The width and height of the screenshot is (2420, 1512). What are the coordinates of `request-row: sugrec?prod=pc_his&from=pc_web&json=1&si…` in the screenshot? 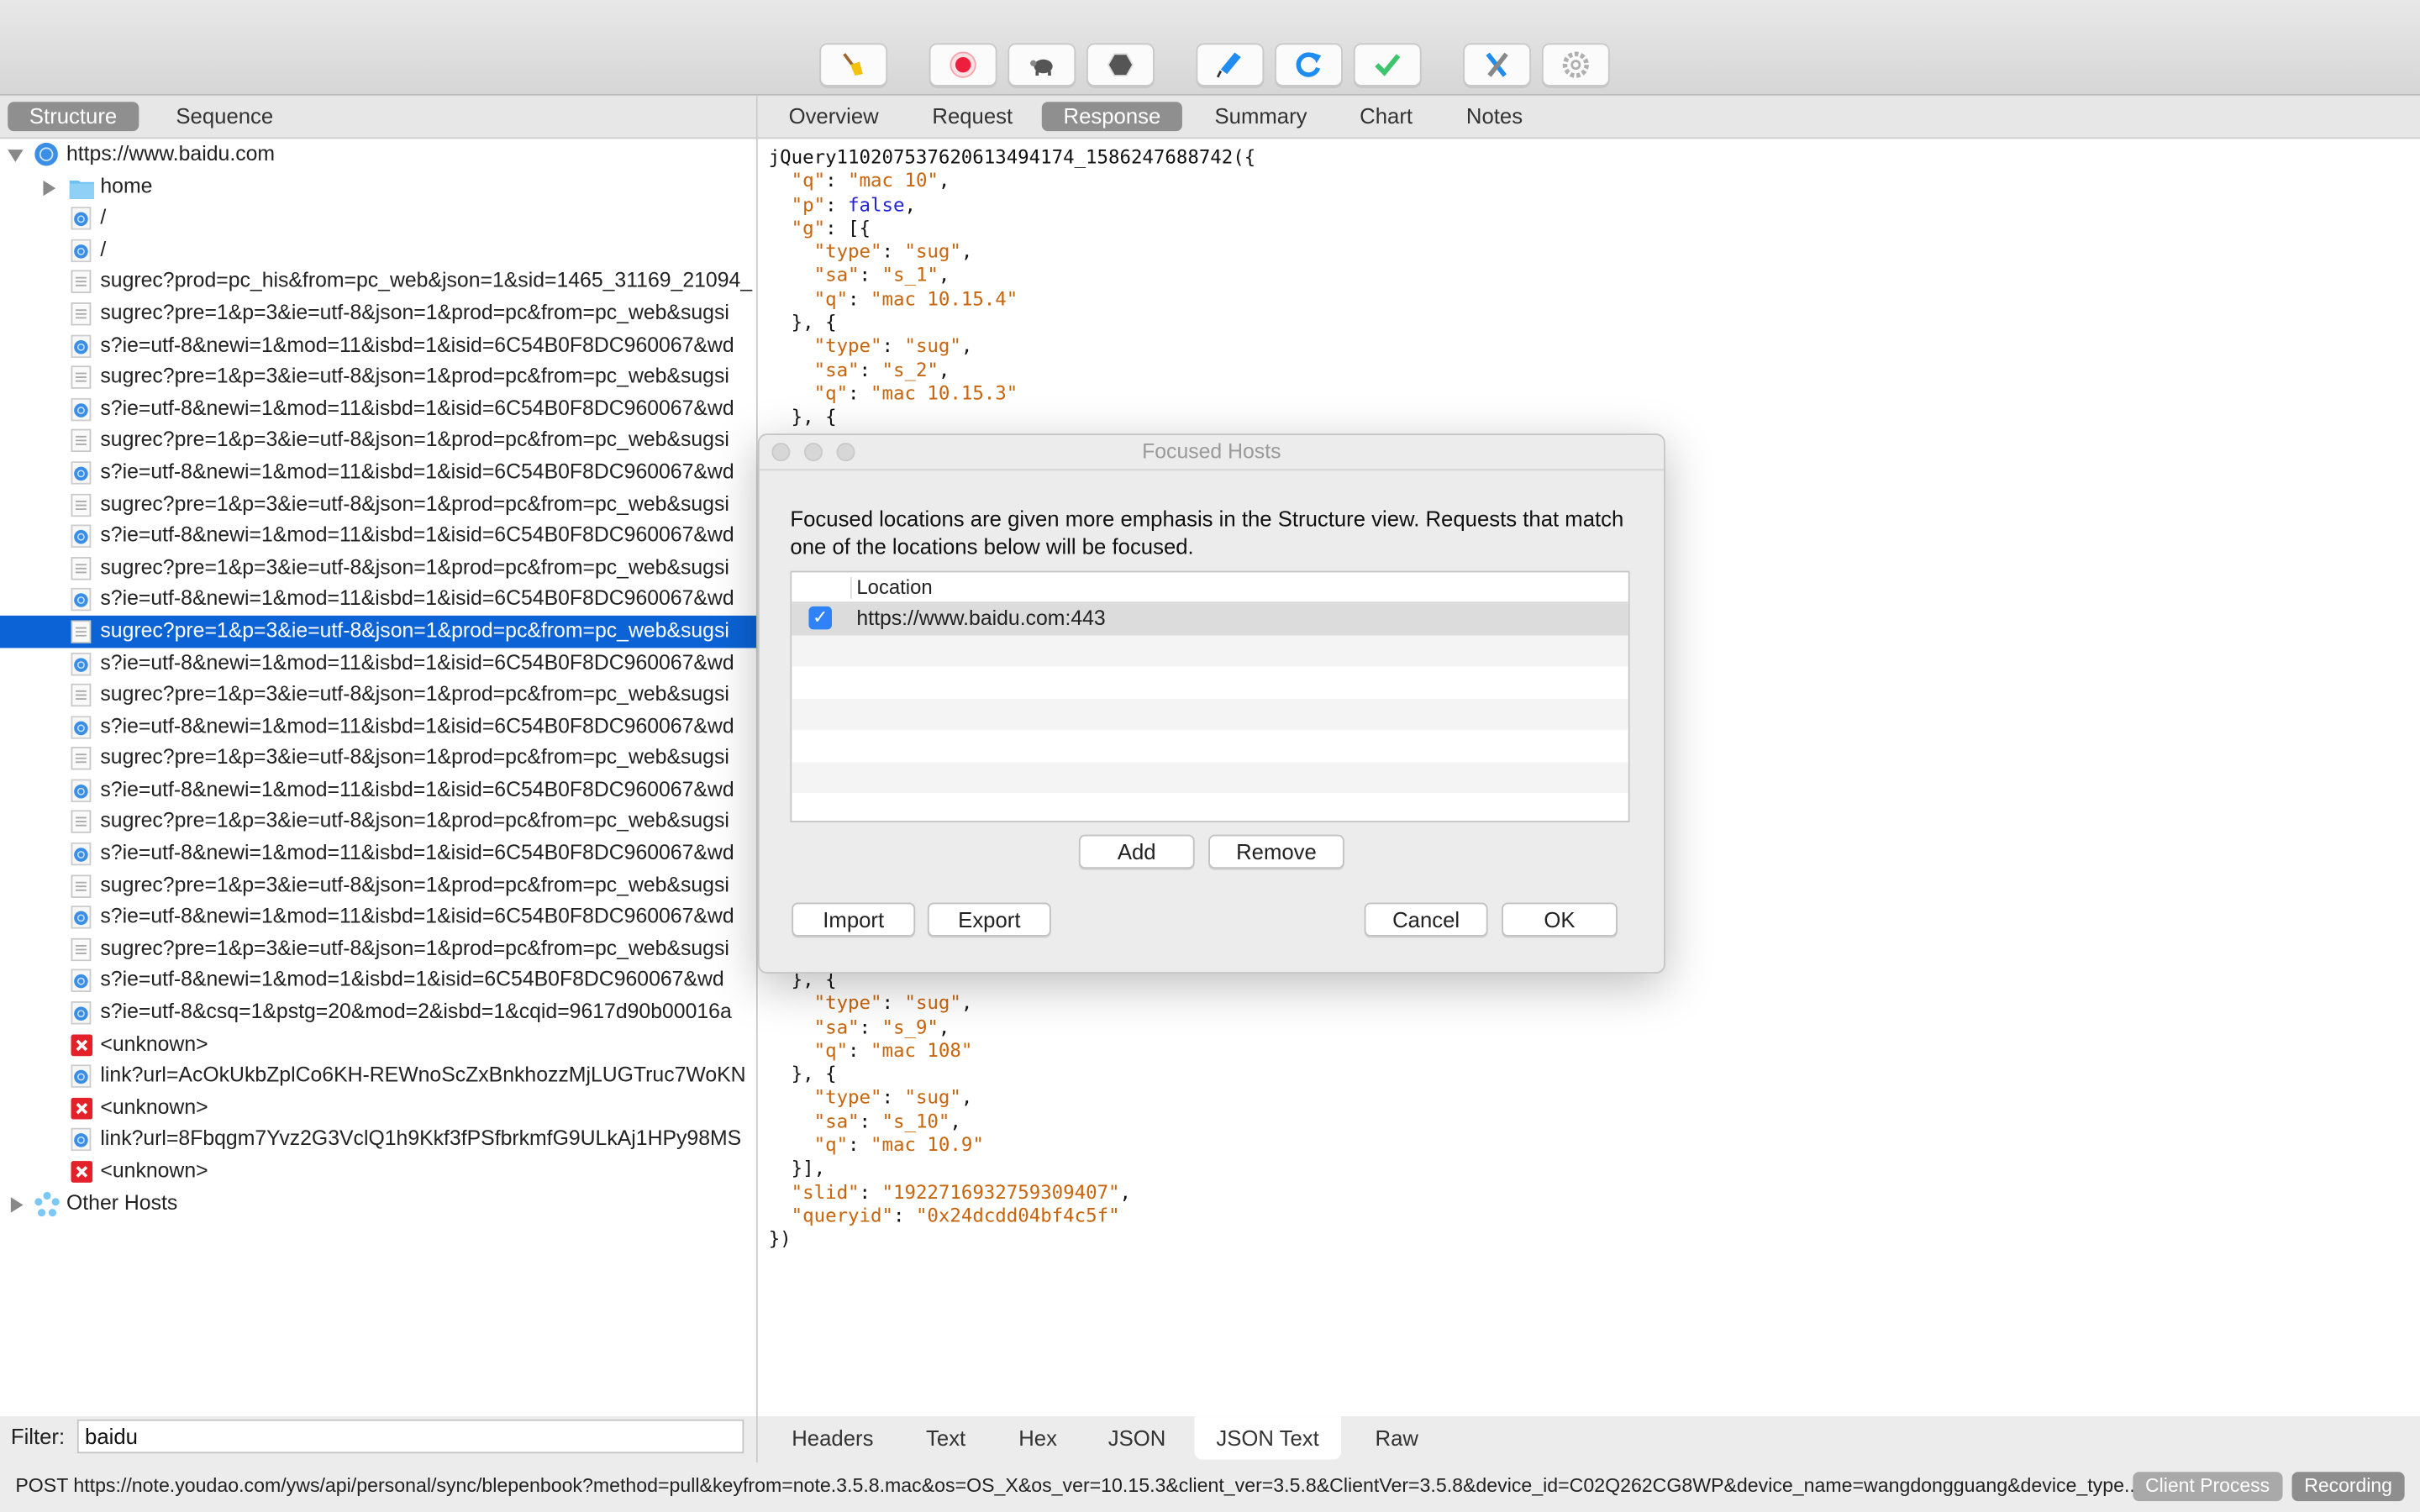 It's located at (378, 282).